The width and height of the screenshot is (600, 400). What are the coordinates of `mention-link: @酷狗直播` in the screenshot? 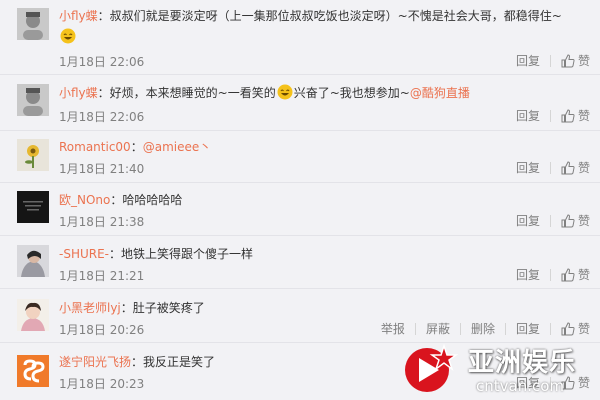 It's located at (440, 93).